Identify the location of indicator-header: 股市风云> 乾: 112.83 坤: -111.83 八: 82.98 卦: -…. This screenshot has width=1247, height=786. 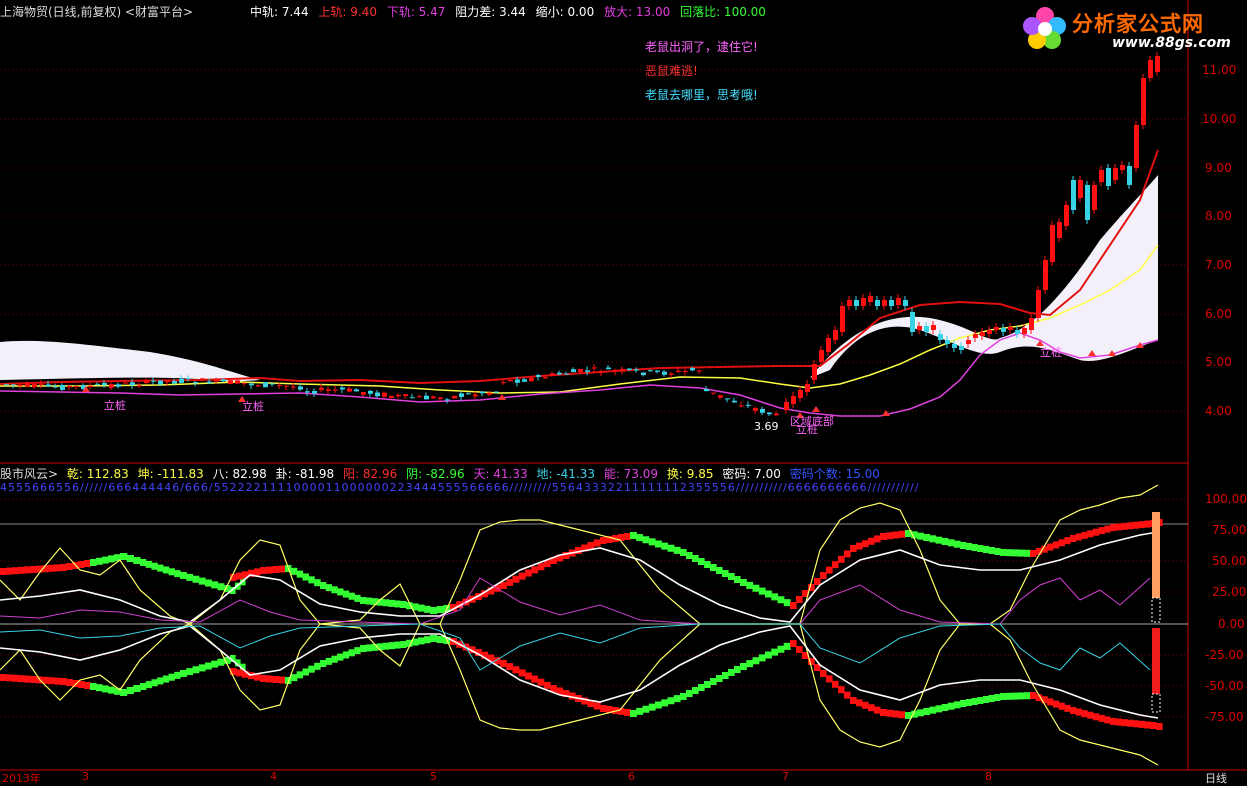
(442, 473).